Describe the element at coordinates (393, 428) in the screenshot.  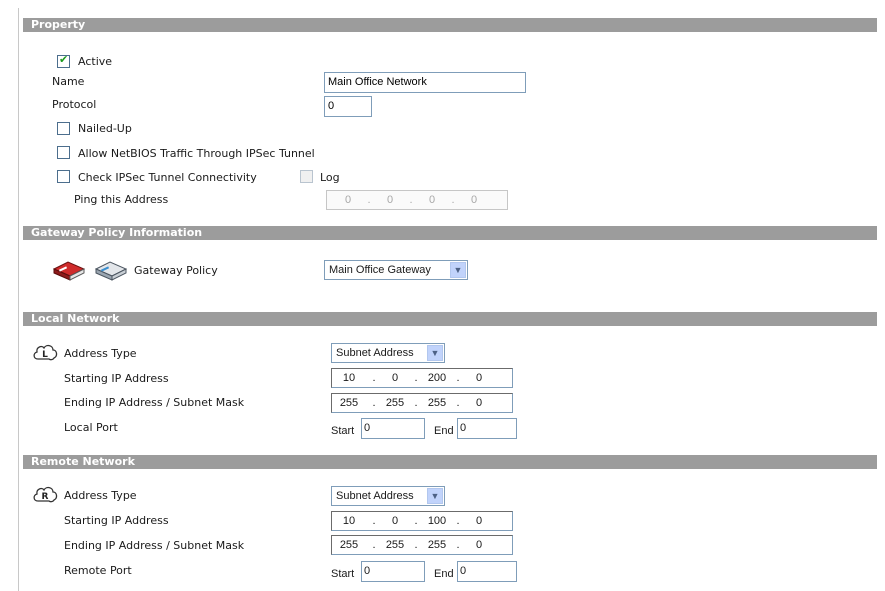
I see `local-port-start-input: 0` at that location.